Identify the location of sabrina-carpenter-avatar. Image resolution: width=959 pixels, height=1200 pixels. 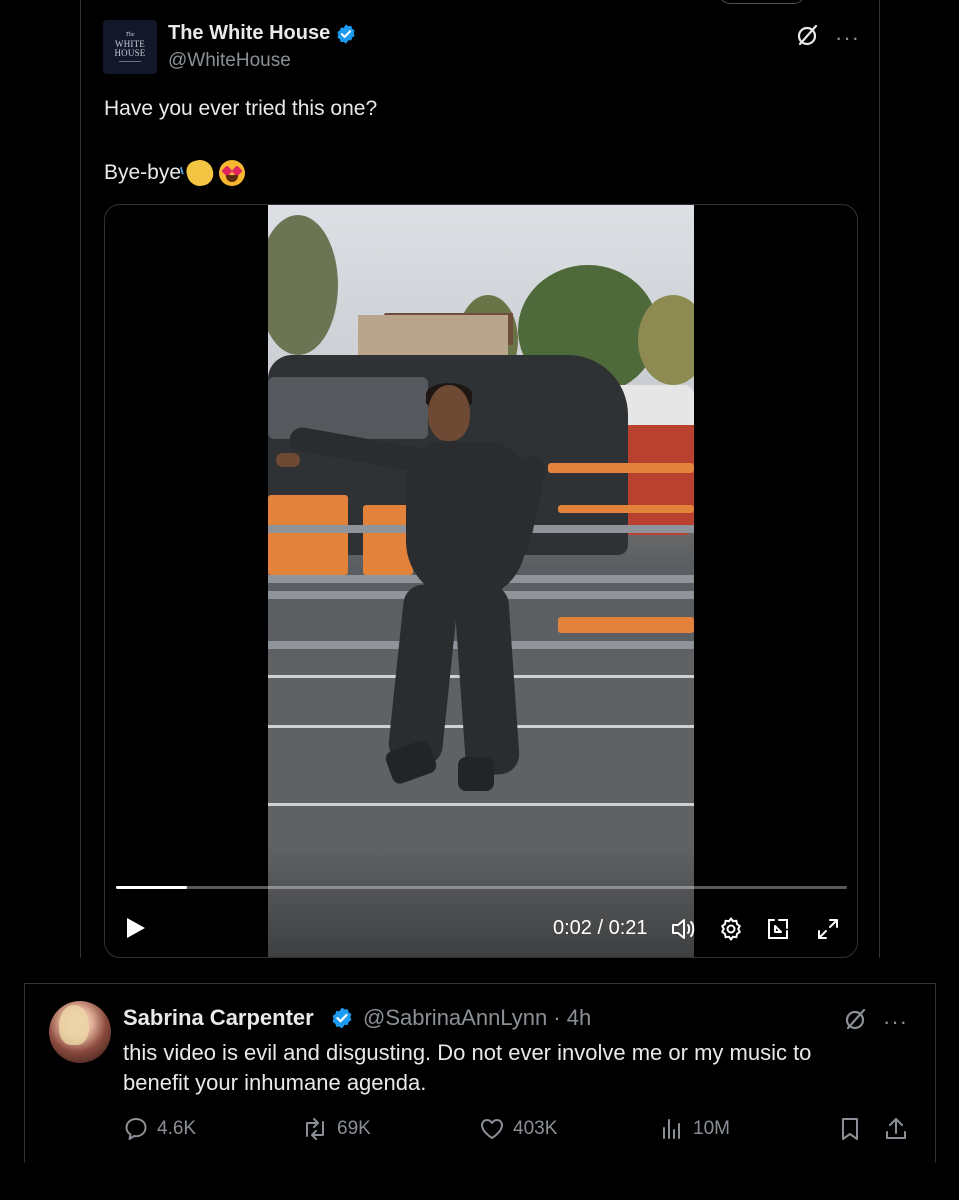
(80, 1032).